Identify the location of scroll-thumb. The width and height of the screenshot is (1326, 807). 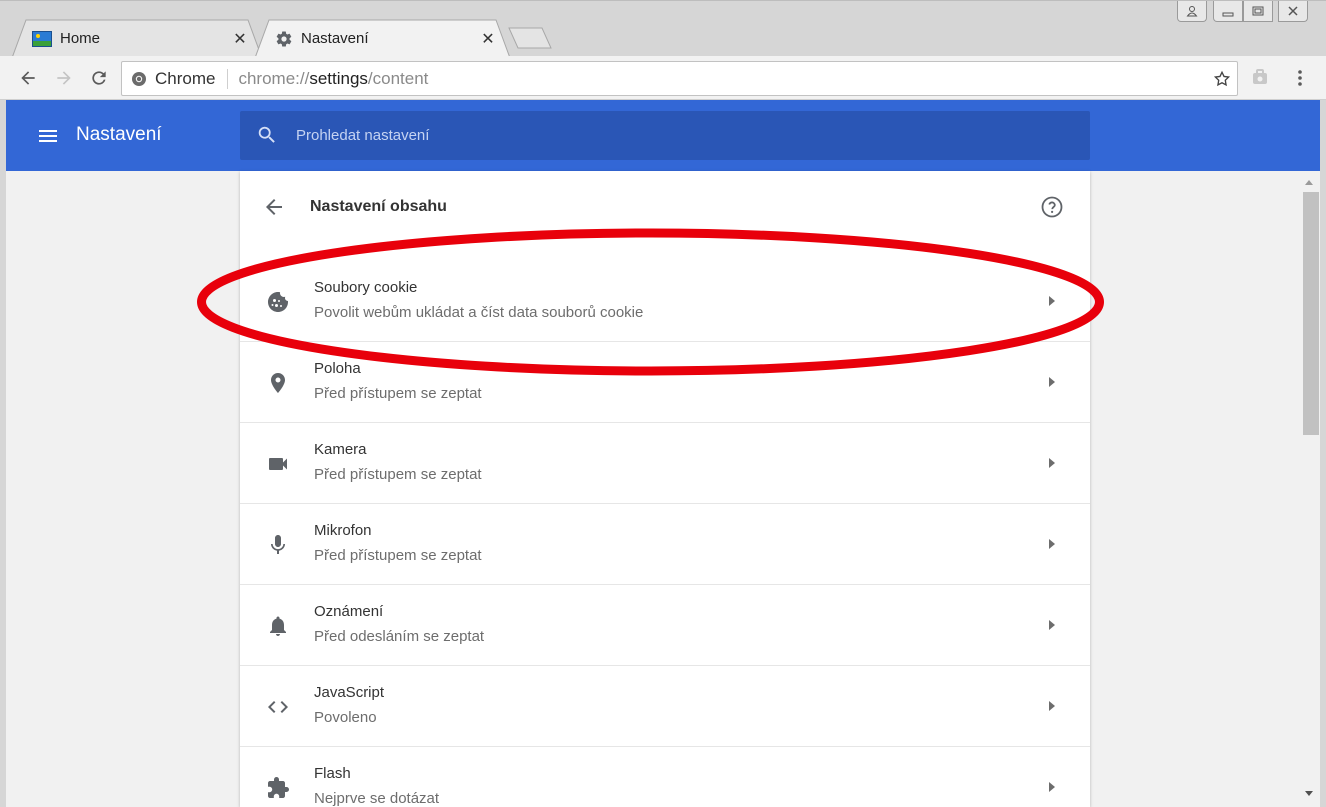
(1311, 313).